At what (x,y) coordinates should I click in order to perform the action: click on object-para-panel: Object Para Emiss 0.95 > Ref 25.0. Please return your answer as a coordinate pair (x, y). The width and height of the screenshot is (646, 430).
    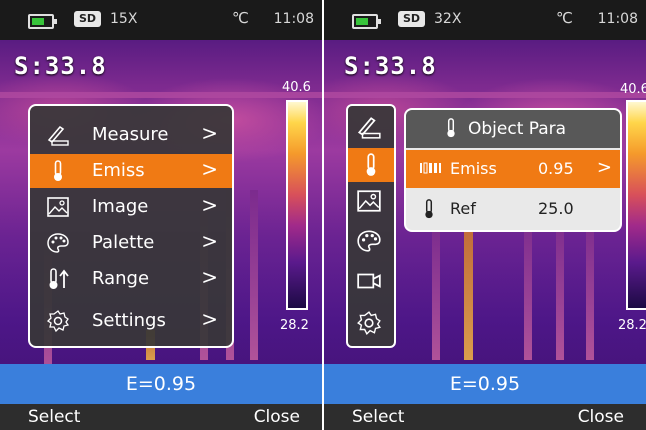
    Looking at the image, I should click on (513, 170).